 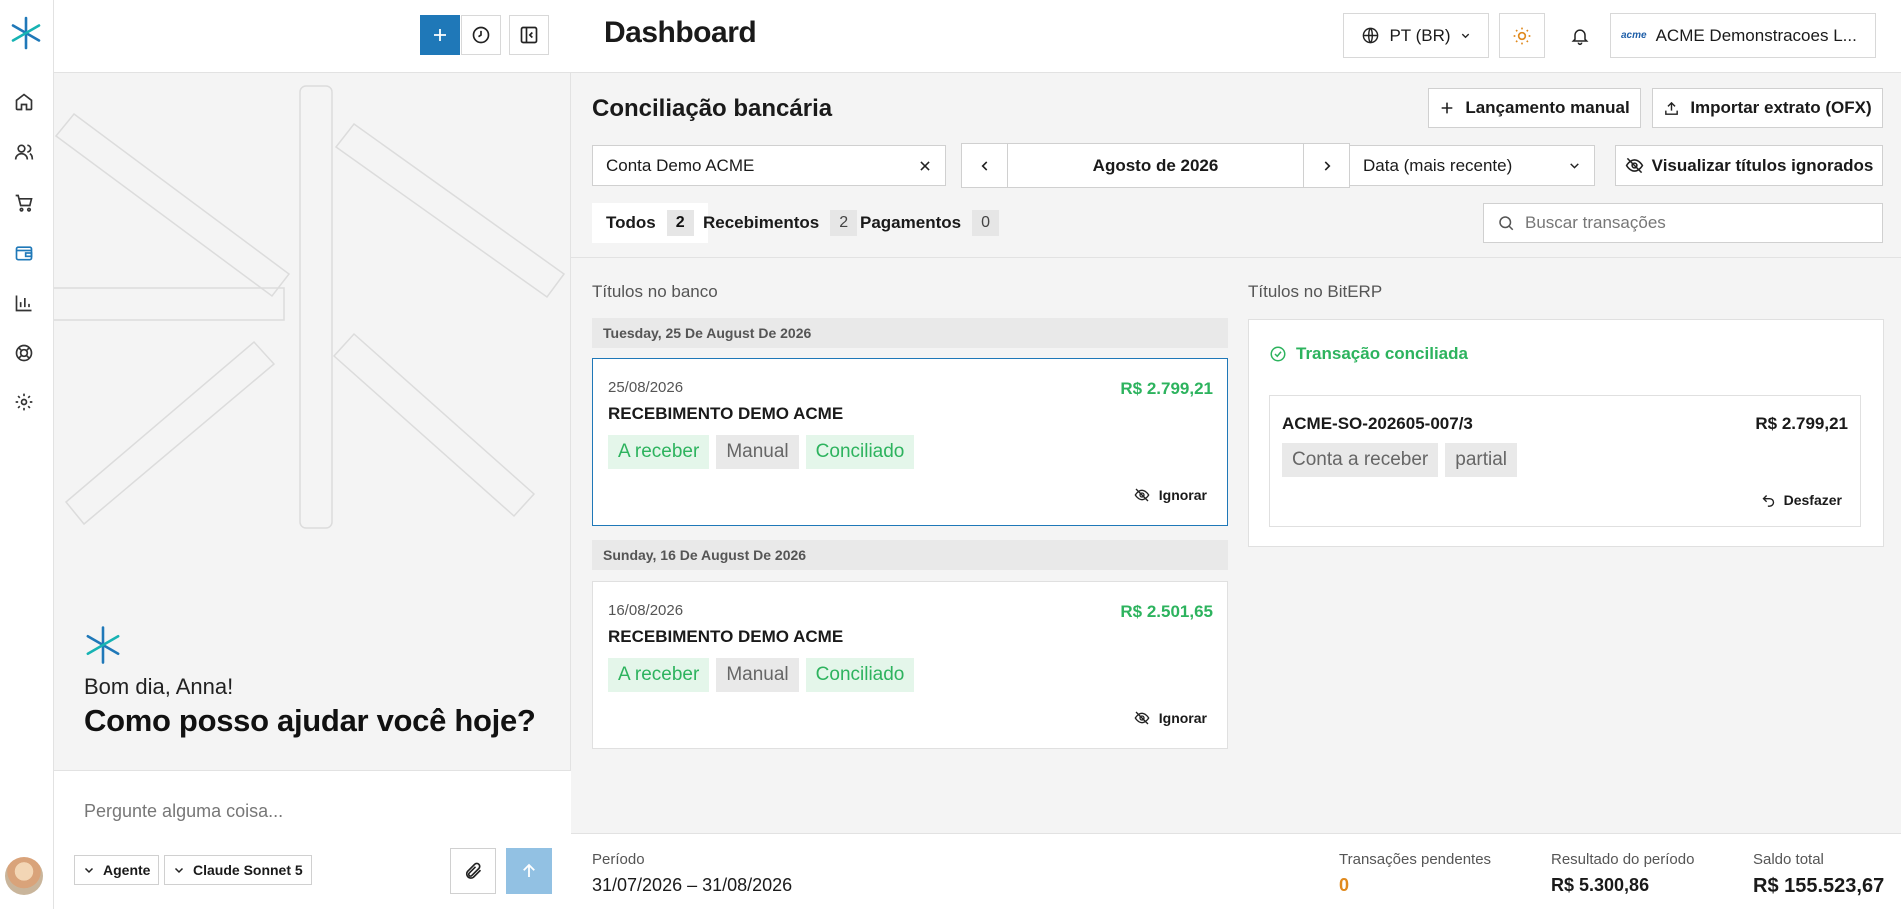 I want to click on attach-button, so click(x=473, y=871).